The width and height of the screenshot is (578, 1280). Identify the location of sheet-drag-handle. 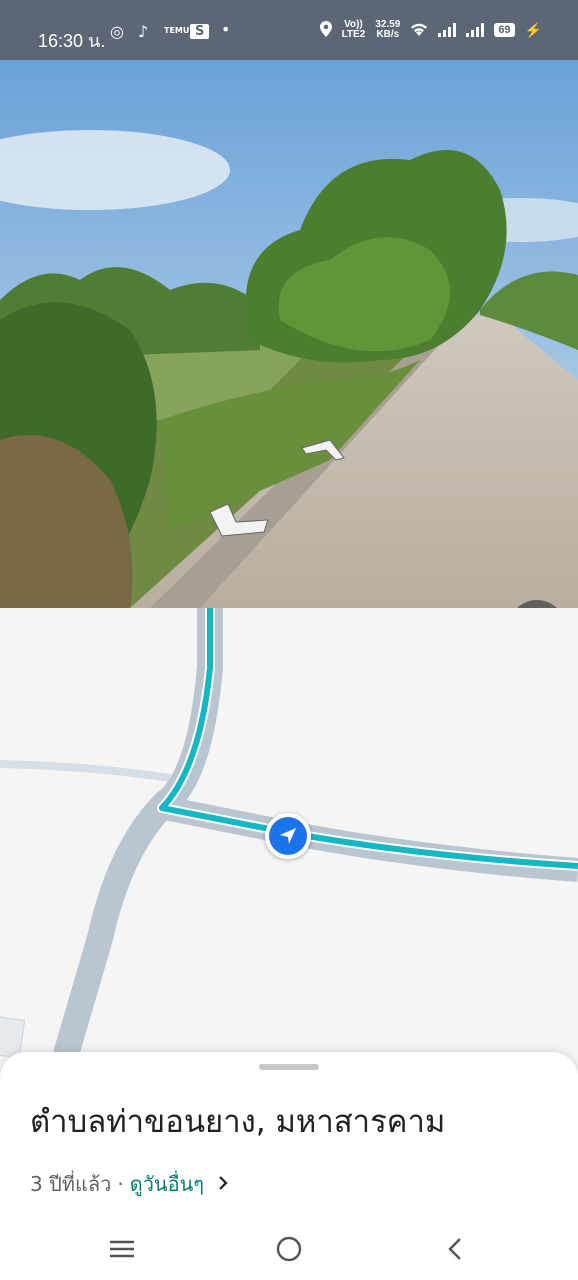
(289, 1067).